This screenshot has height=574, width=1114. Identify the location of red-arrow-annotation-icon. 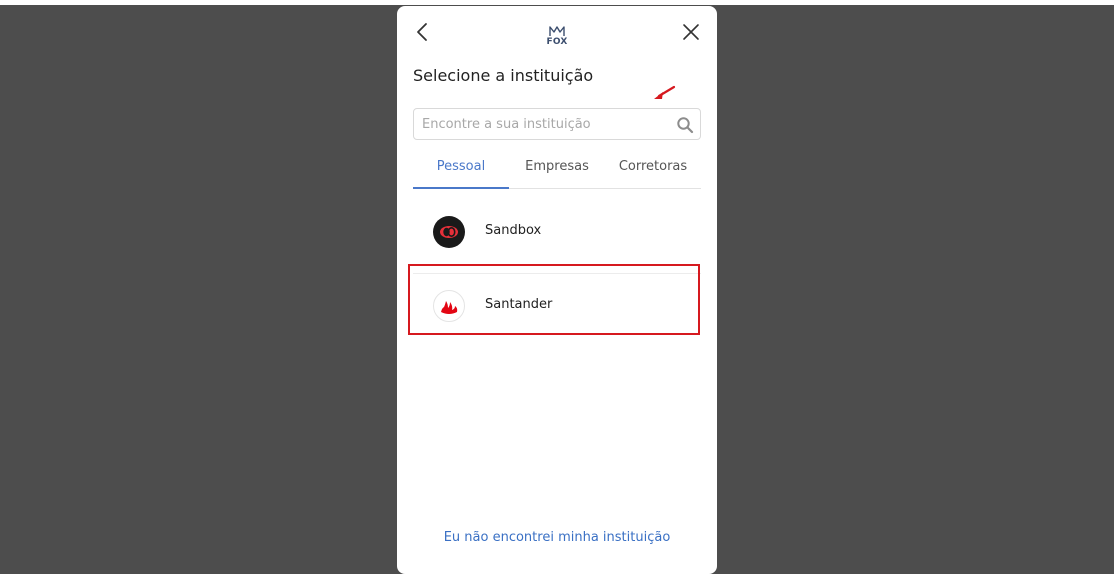
(665, 92).